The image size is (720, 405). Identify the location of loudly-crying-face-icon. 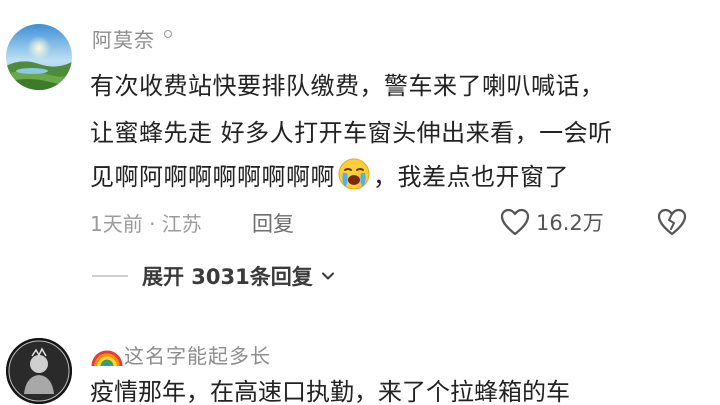
(354, 180).